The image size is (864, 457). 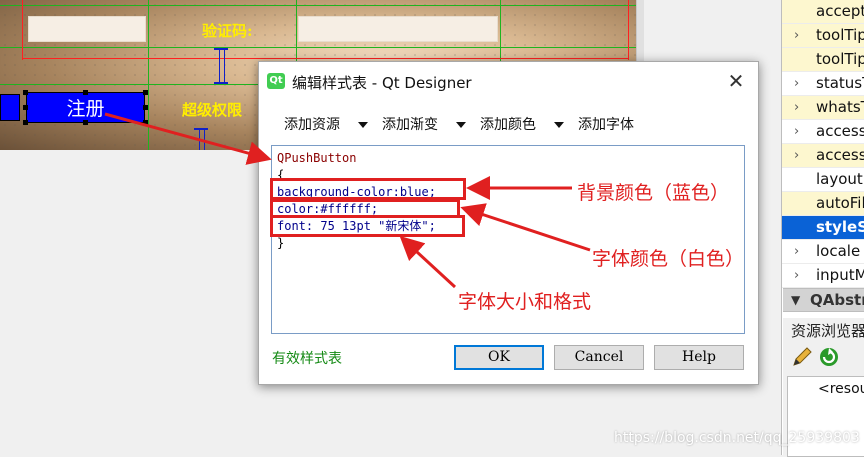 What do you see at coordinates (317, 158) in the screenshot?
I see `code-line-selector: QPushButton` at bounding box center [317, 158].